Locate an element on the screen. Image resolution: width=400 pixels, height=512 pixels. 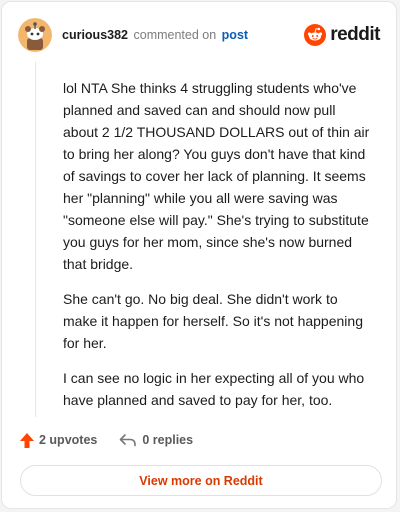
reply-button: 0 replies is located at coordinates (156, 440).